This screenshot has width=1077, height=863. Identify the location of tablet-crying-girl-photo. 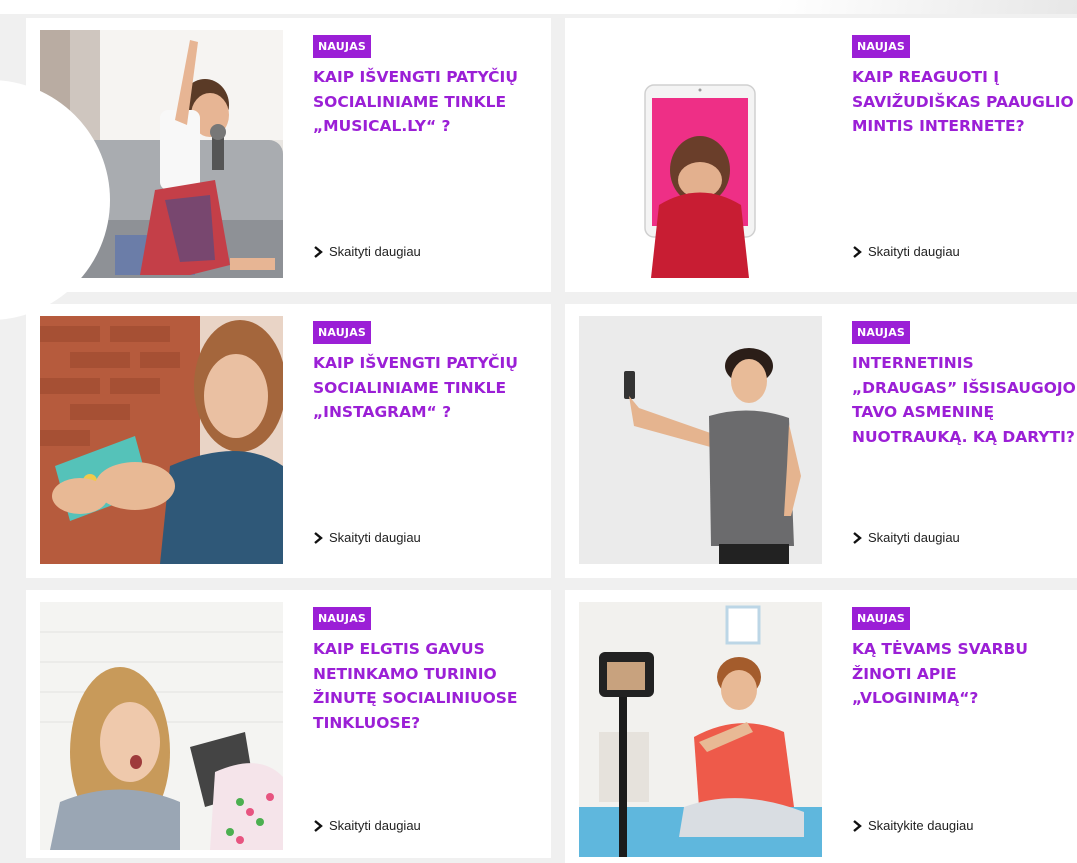
(700, 154).